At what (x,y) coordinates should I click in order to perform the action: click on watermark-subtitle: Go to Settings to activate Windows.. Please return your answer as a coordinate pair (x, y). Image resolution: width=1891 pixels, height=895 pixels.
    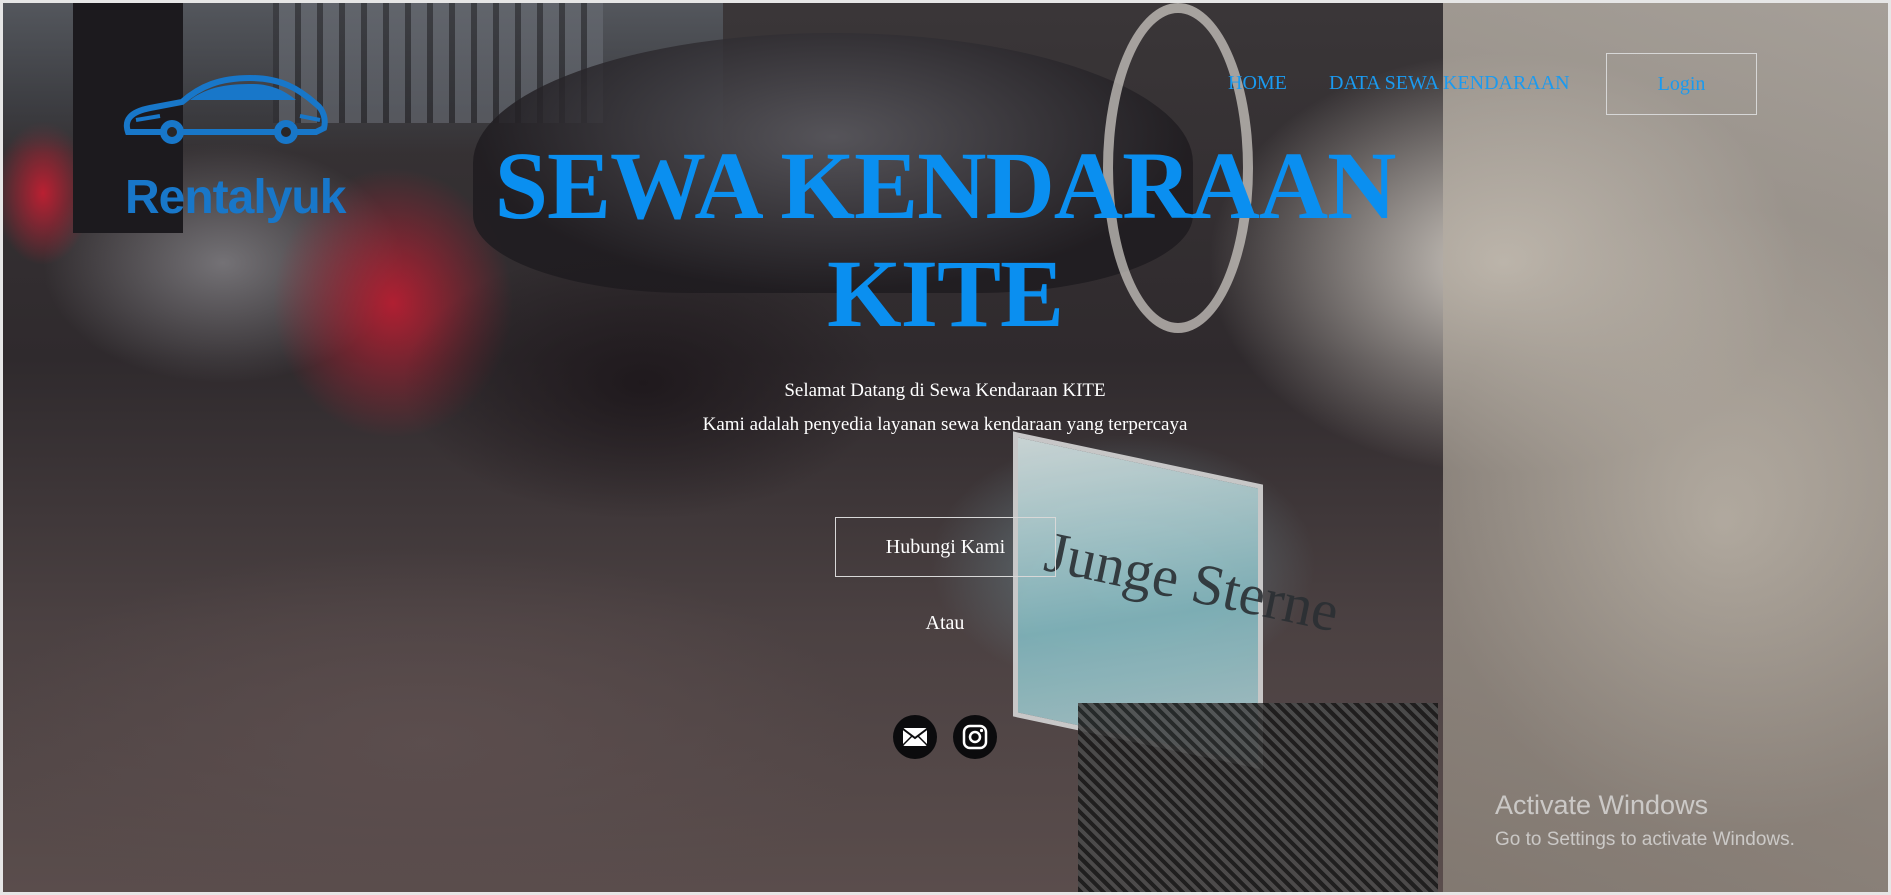
    Looking at the image, I should click on (1645, 839).